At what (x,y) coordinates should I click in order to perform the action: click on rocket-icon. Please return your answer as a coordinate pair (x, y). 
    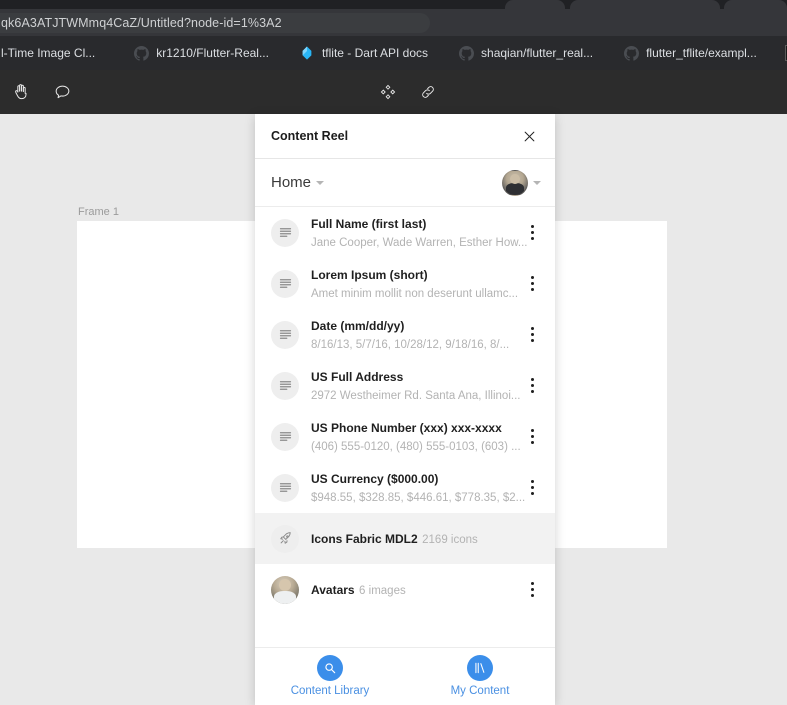
    Looking at the image, I should click on (285, 538).